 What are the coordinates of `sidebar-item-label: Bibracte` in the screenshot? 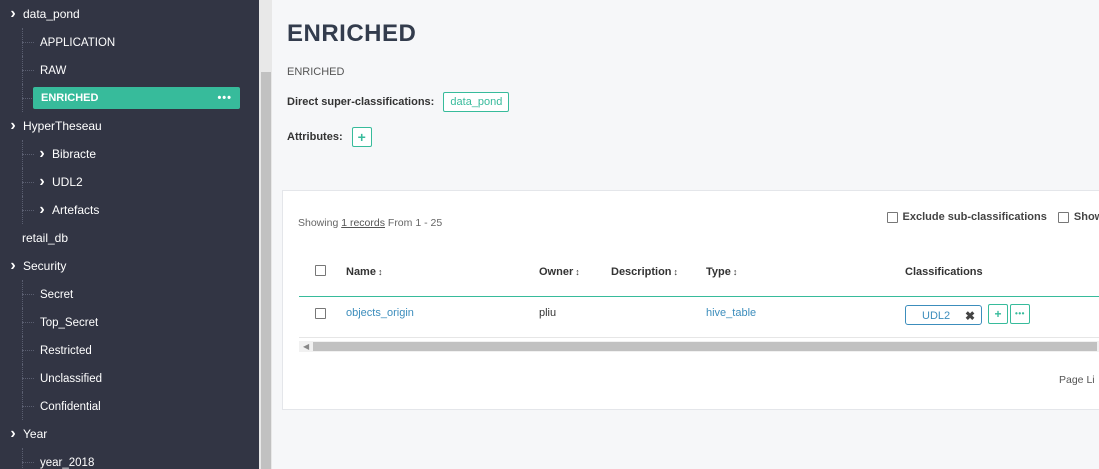 It's located at (74, 154).